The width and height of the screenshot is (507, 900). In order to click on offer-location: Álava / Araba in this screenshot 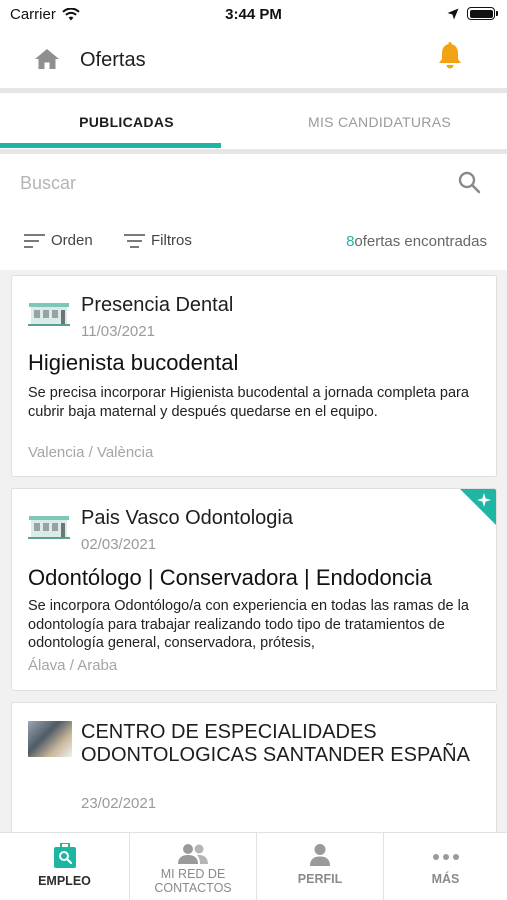, I will do `click(73, 665)`.